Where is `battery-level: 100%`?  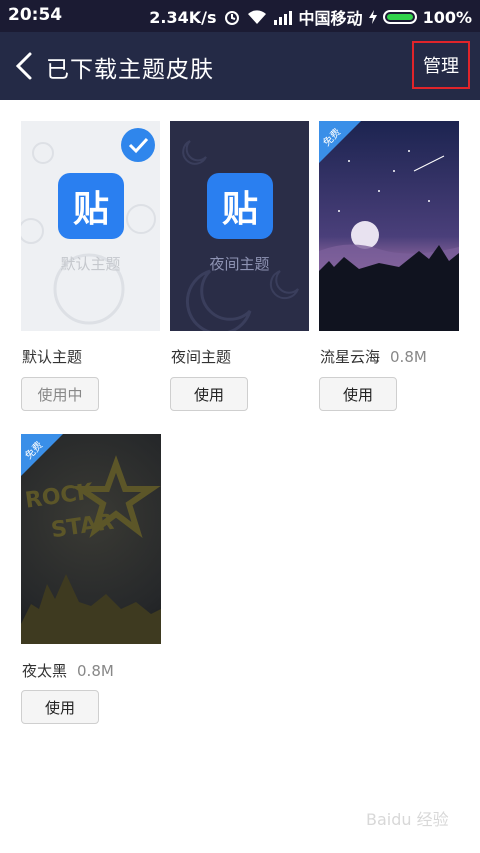
battery-level: 100% is located at coordinates (447, 17).